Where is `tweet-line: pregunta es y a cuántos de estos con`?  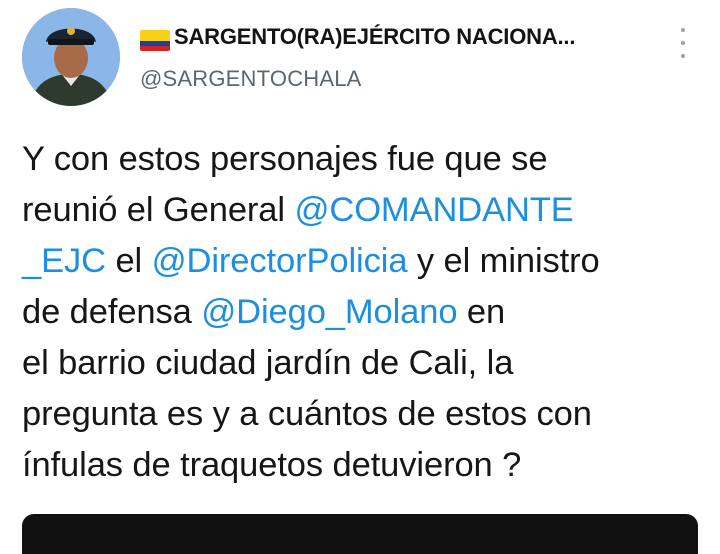
tweet-line: pregunta es y a cuántos de estos con is located at coordinates (367, 414).